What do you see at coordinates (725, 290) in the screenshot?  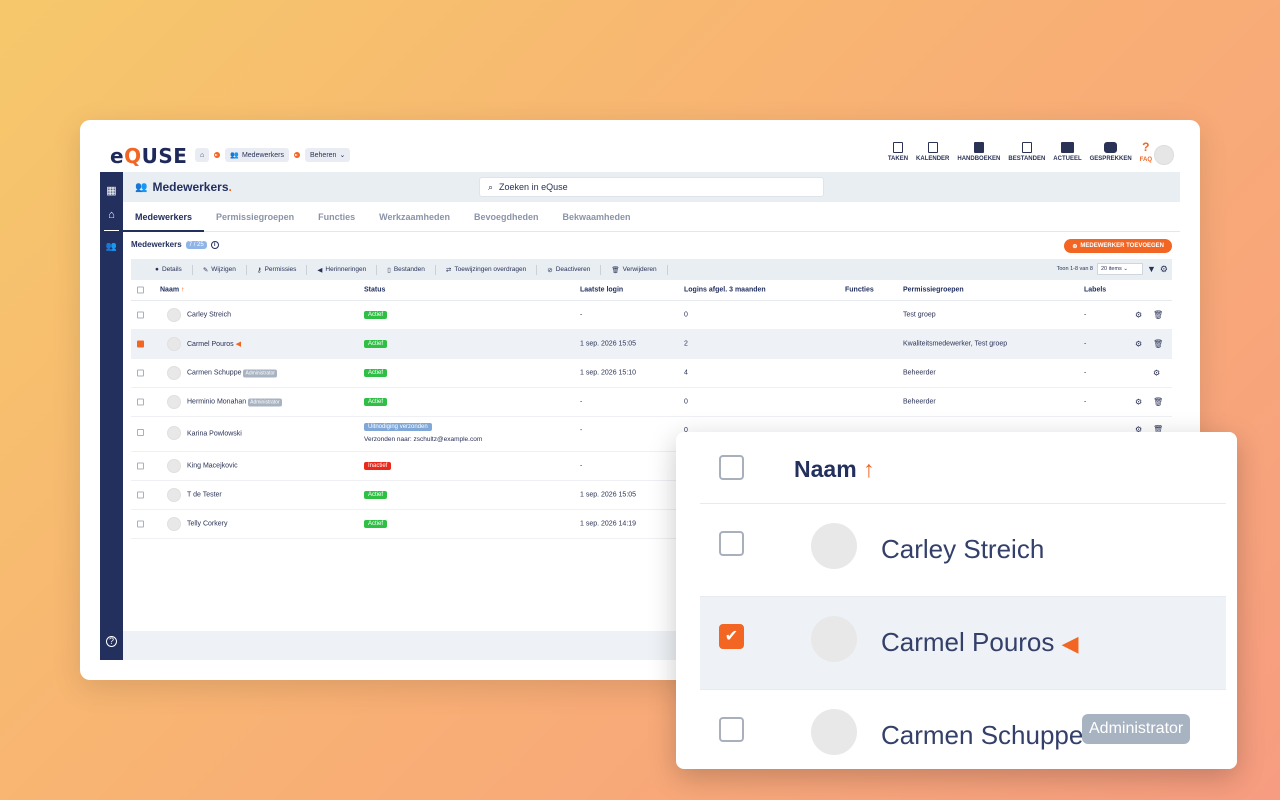 I see `col-logins: Logins afgel. 3 maanden` at bounding box center [725, 290].